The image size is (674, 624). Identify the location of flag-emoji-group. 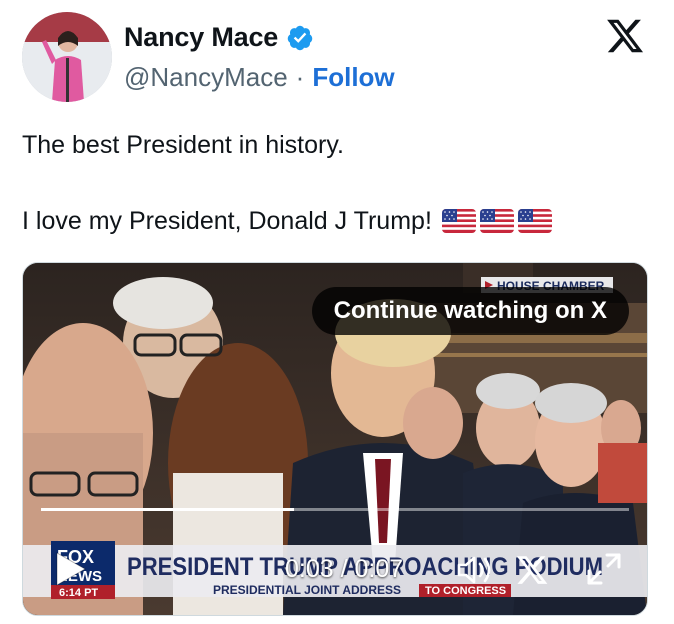
(496, 221).